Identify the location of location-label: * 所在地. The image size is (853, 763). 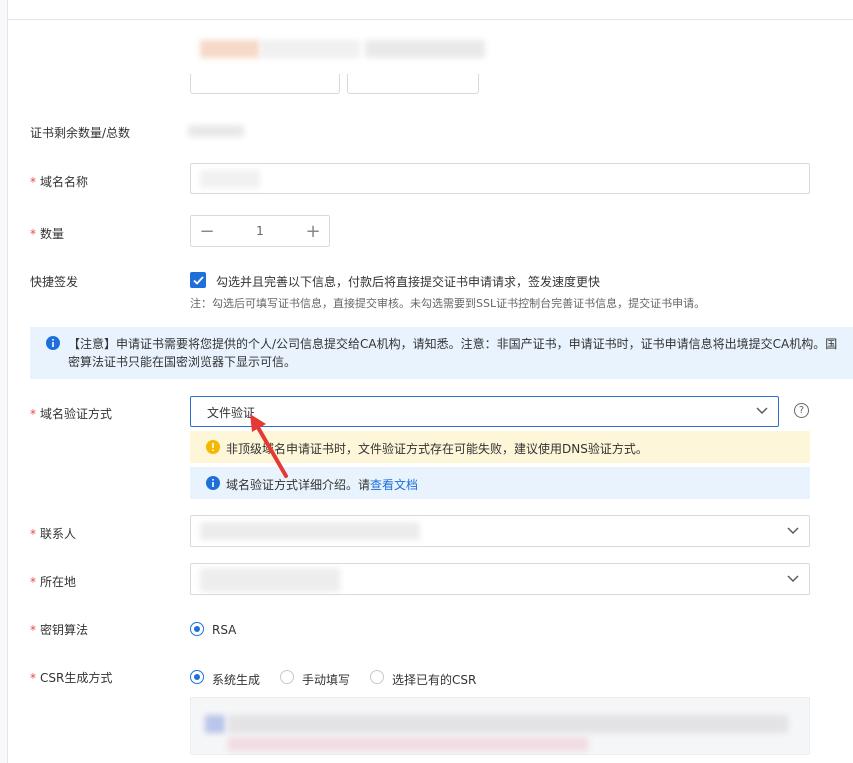
(53, 582).